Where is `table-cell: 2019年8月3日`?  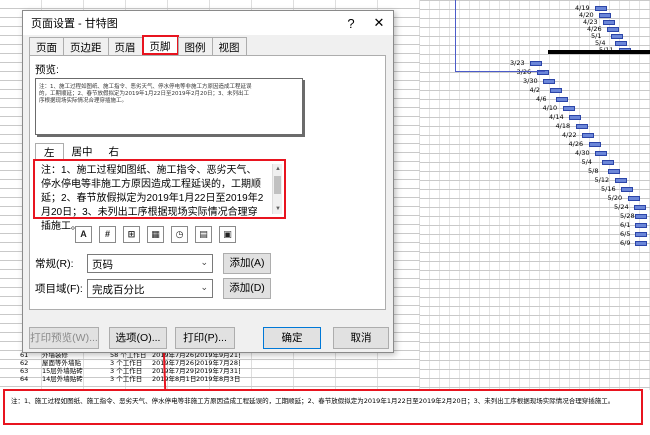
table-cell: 2019年8月3日 is located at coordinates (218, 379).